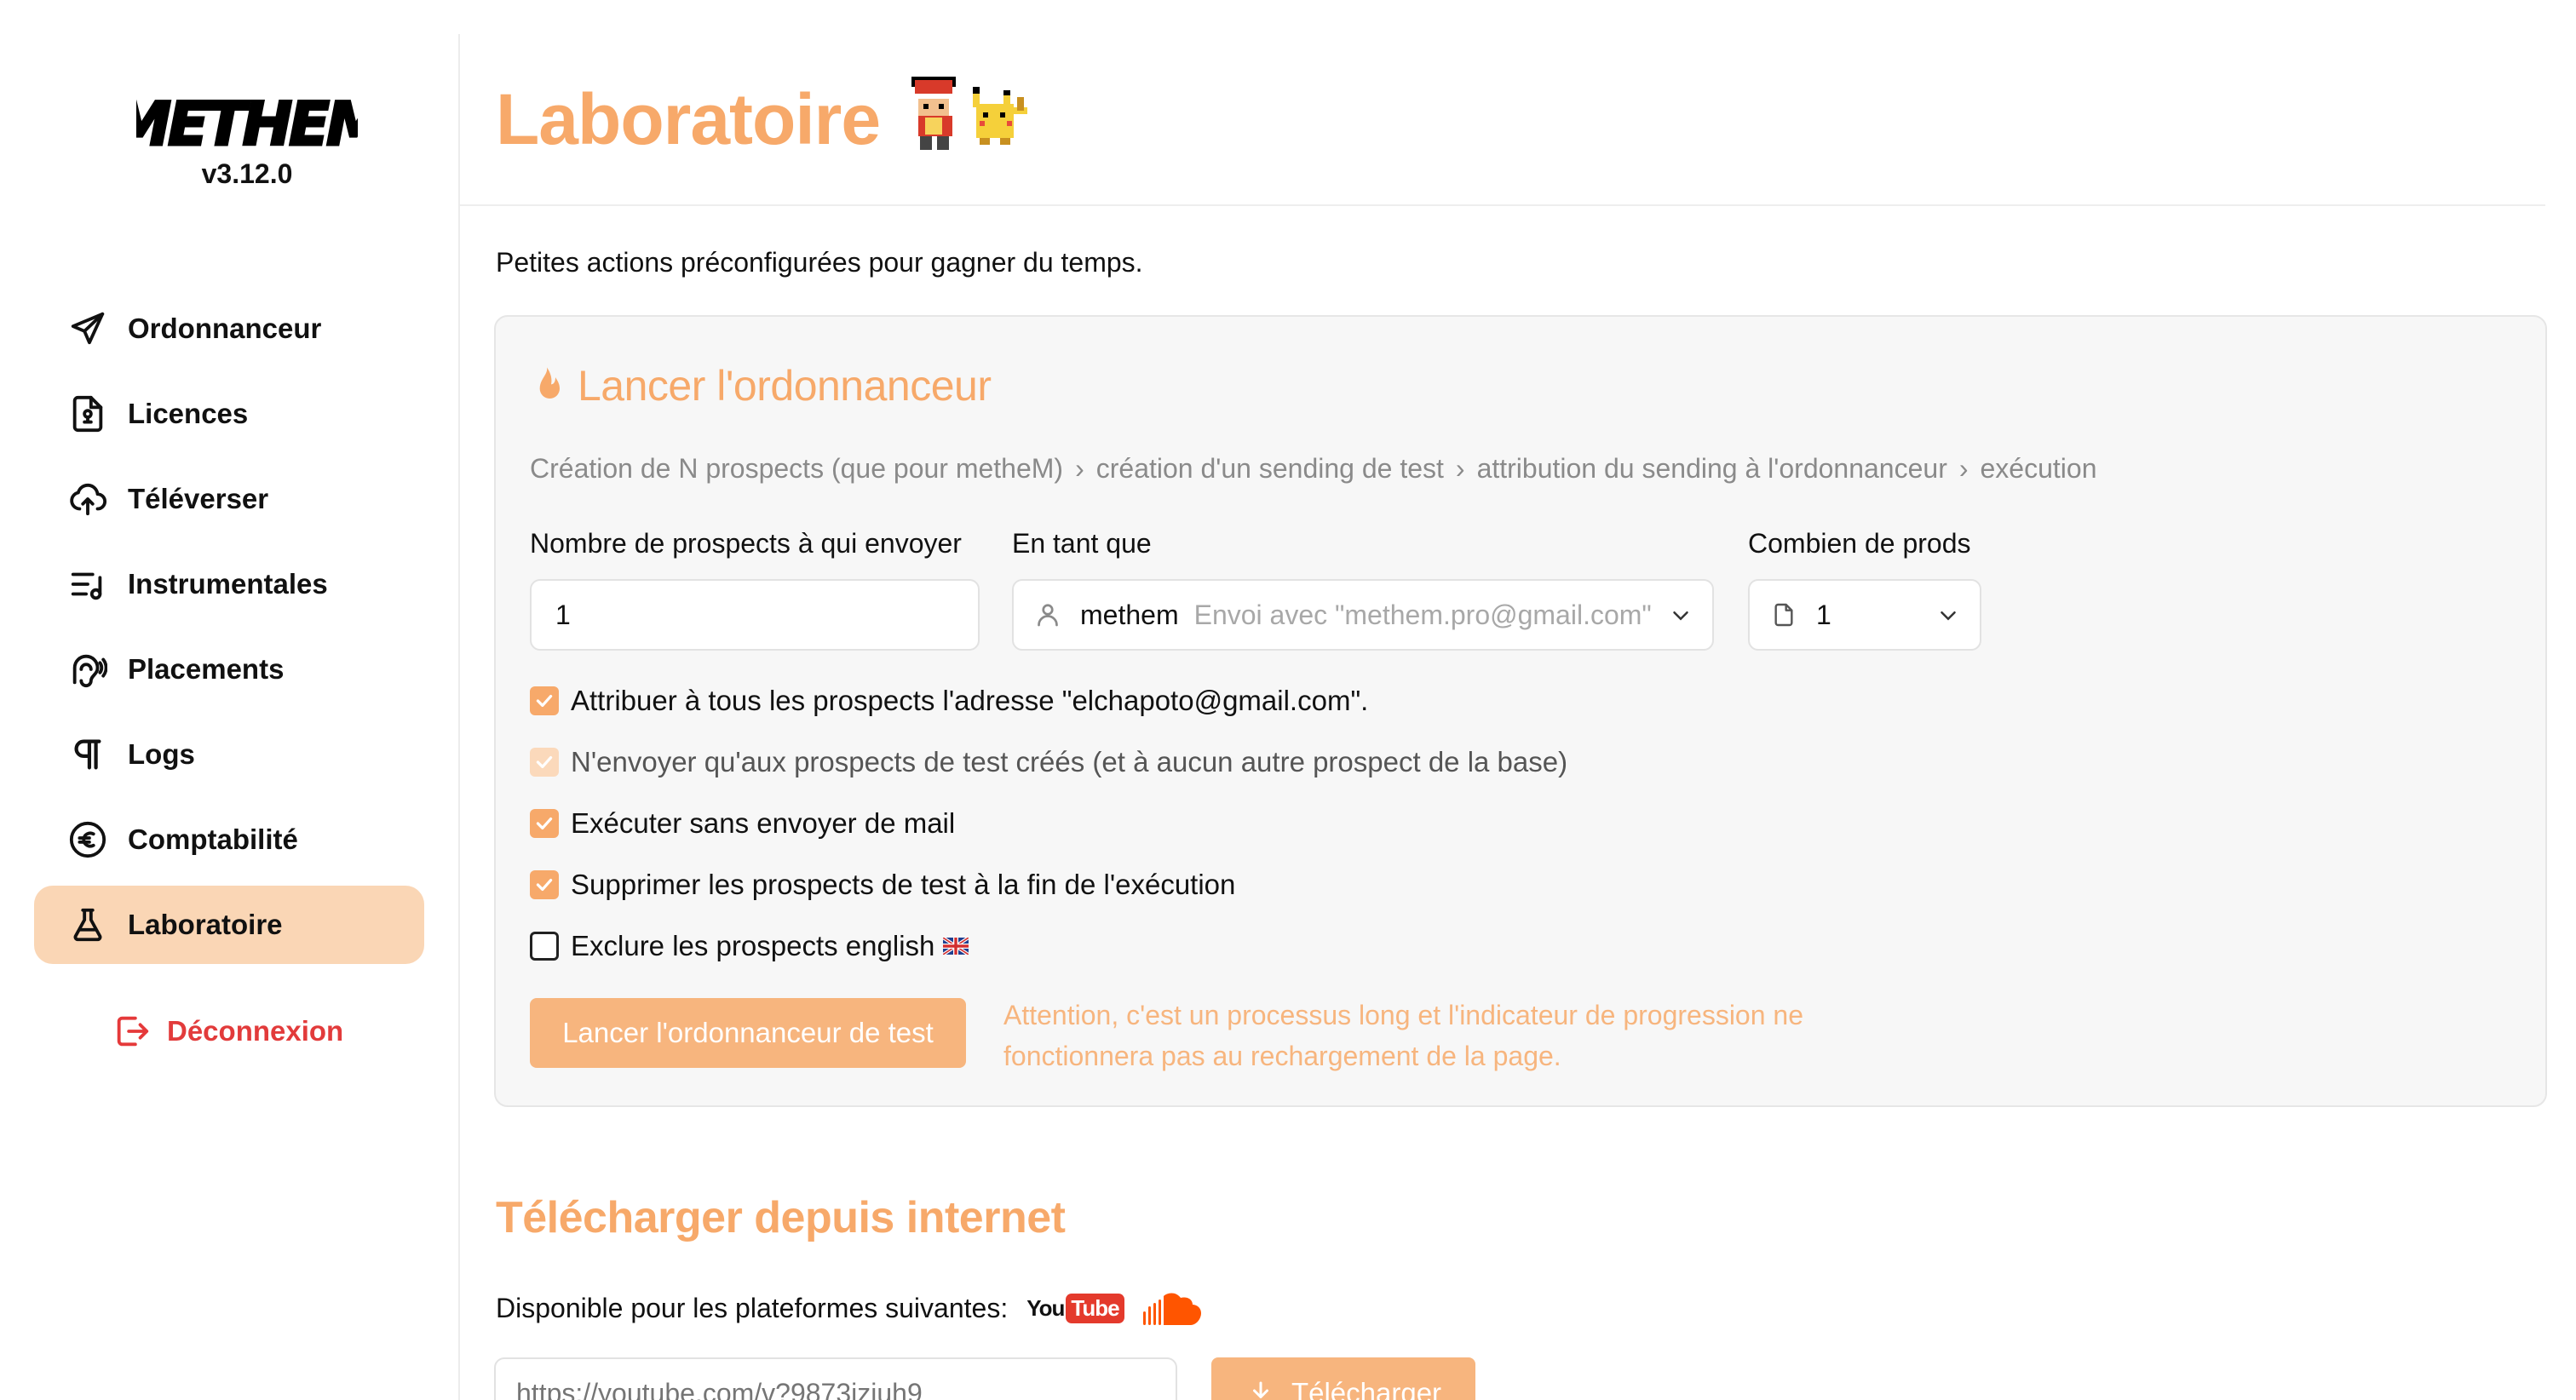 The width and height of the screenshot is (2576, 1400). I want to click on sidebar-item-licences: Licences, so click(229, 414).